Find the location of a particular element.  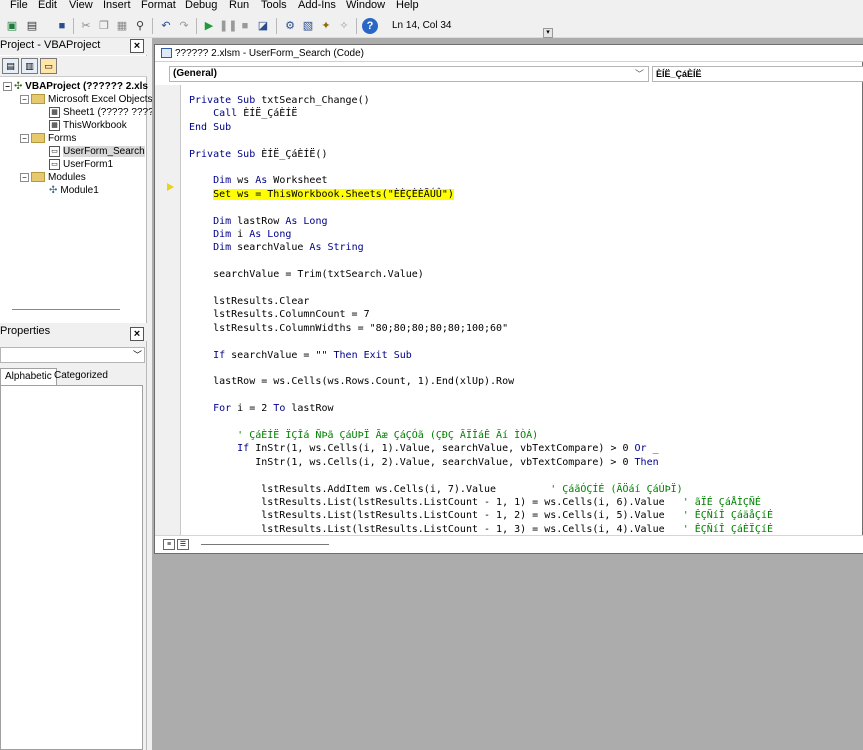

menu-tools: Tools is located at coordinates (274, 6).